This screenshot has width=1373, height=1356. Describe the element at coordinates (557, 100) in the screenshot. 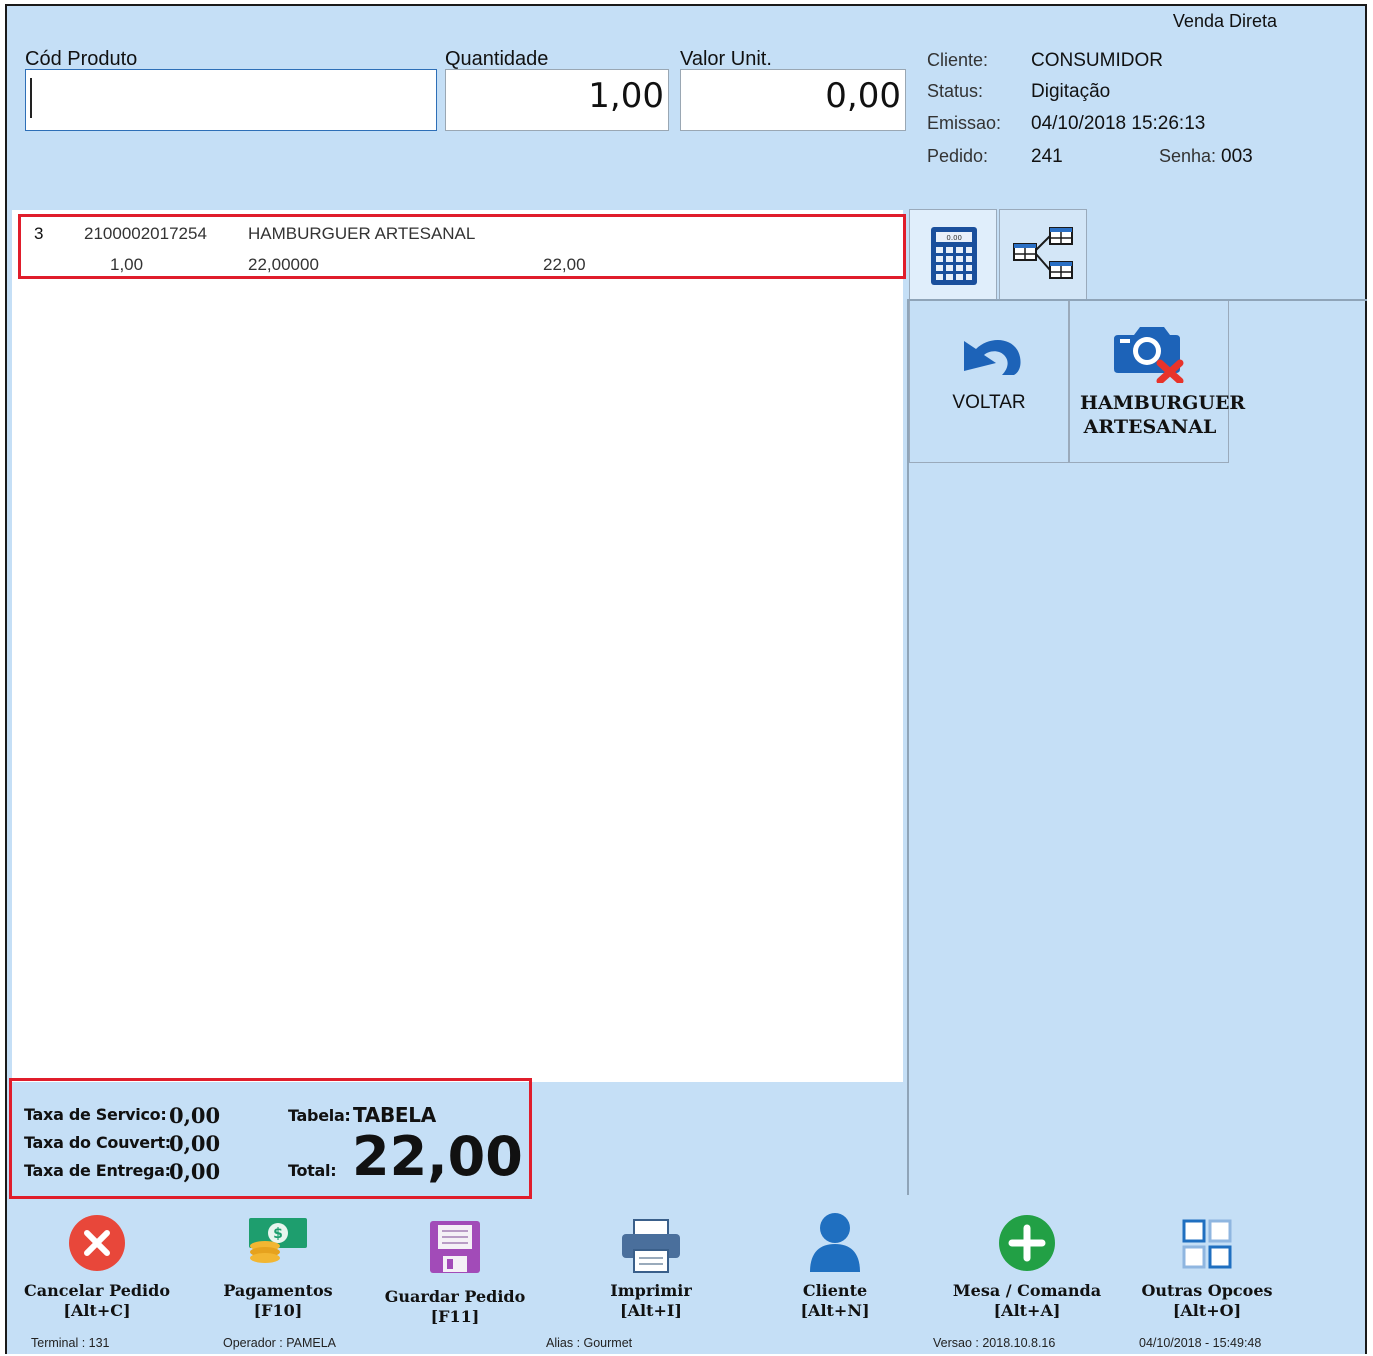

I see `quantidade-input: 1,00` at that location.